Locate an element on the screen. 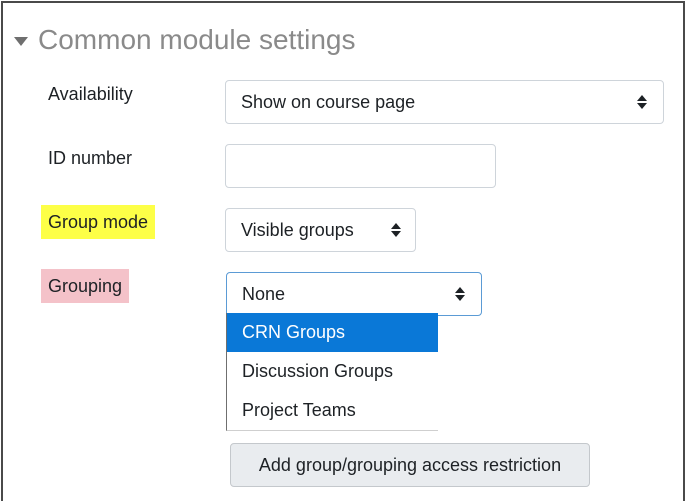 The height and width of the screenshot is (501, 690). grouping-select: None is located at coordinates (354, 294).